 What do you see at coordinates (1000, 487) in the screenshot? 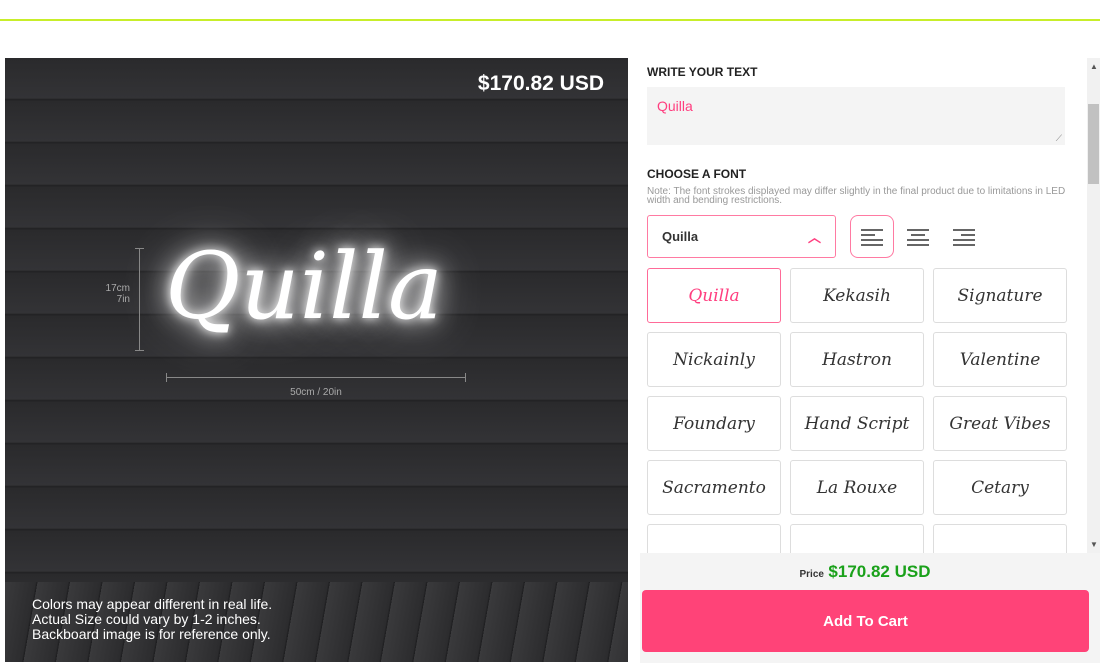
I see `font-option: Cetary` at bounding box center [1000, 487].